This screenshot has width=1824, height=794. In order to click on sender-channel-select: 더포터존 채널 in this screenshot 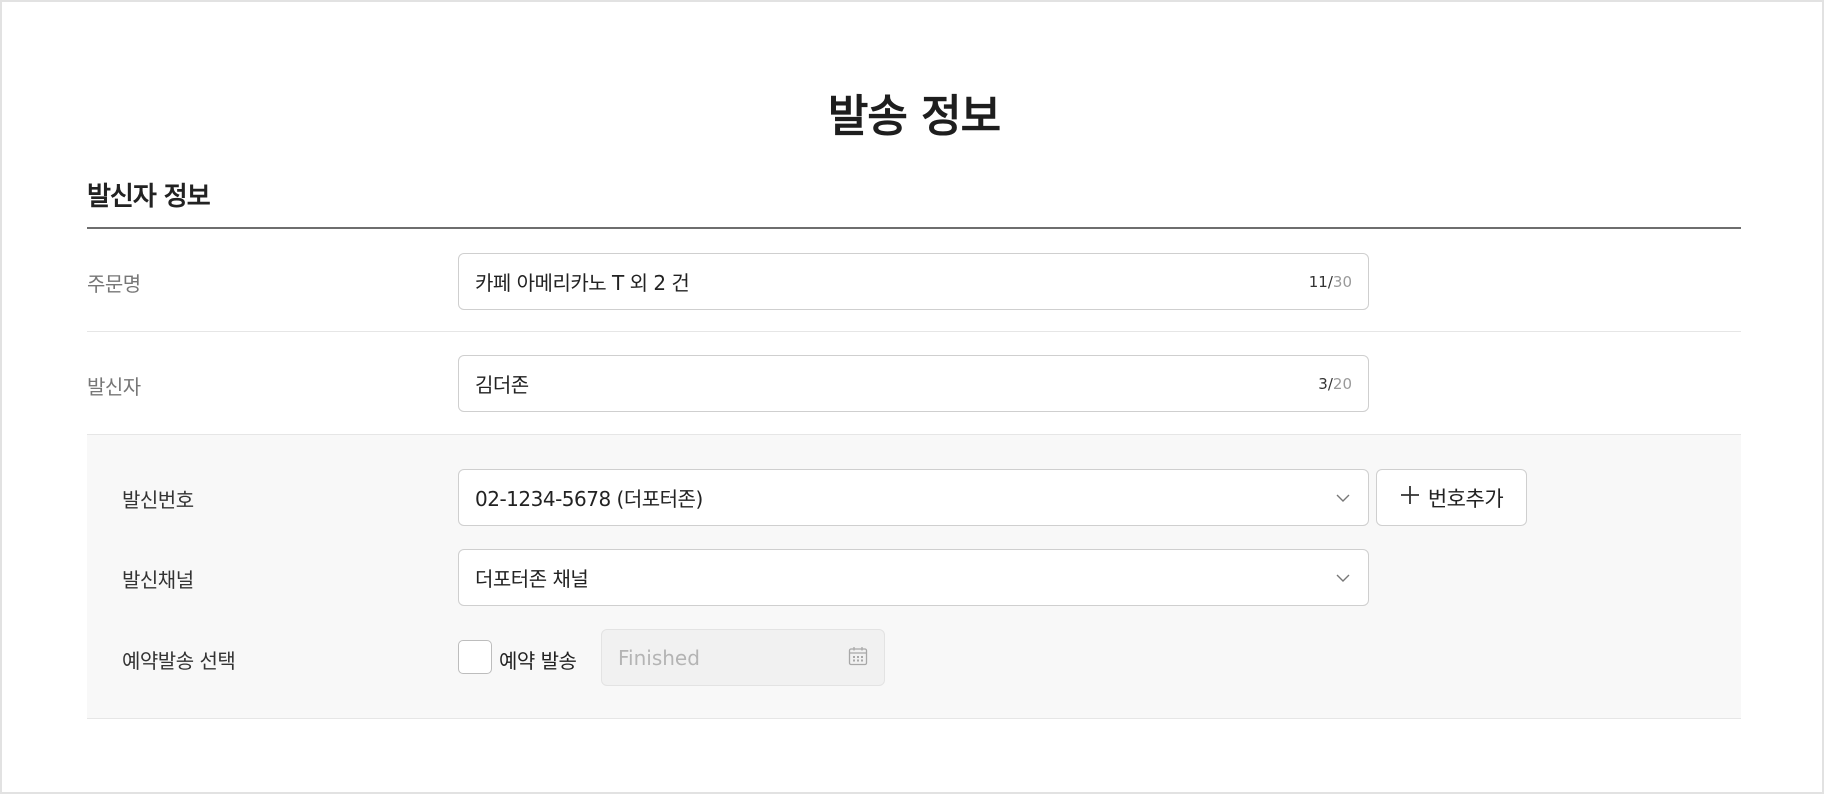, I will do `click(913, 577)`.